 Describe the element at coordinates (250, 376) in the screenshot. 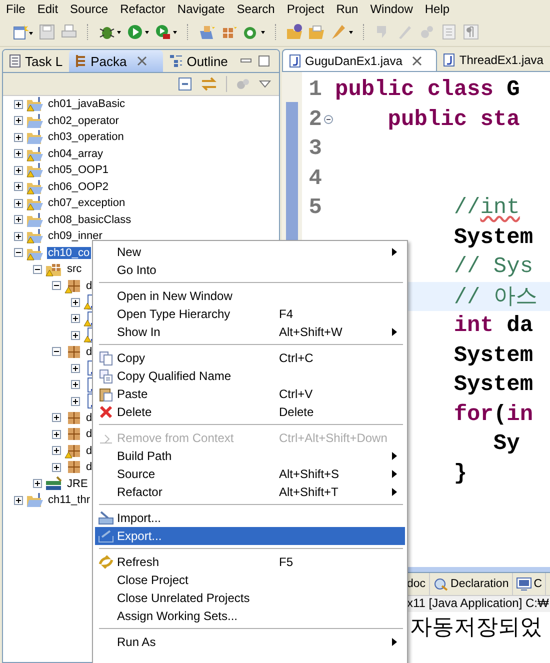

I see `menu-item: Copy Qualified Name` at that location.